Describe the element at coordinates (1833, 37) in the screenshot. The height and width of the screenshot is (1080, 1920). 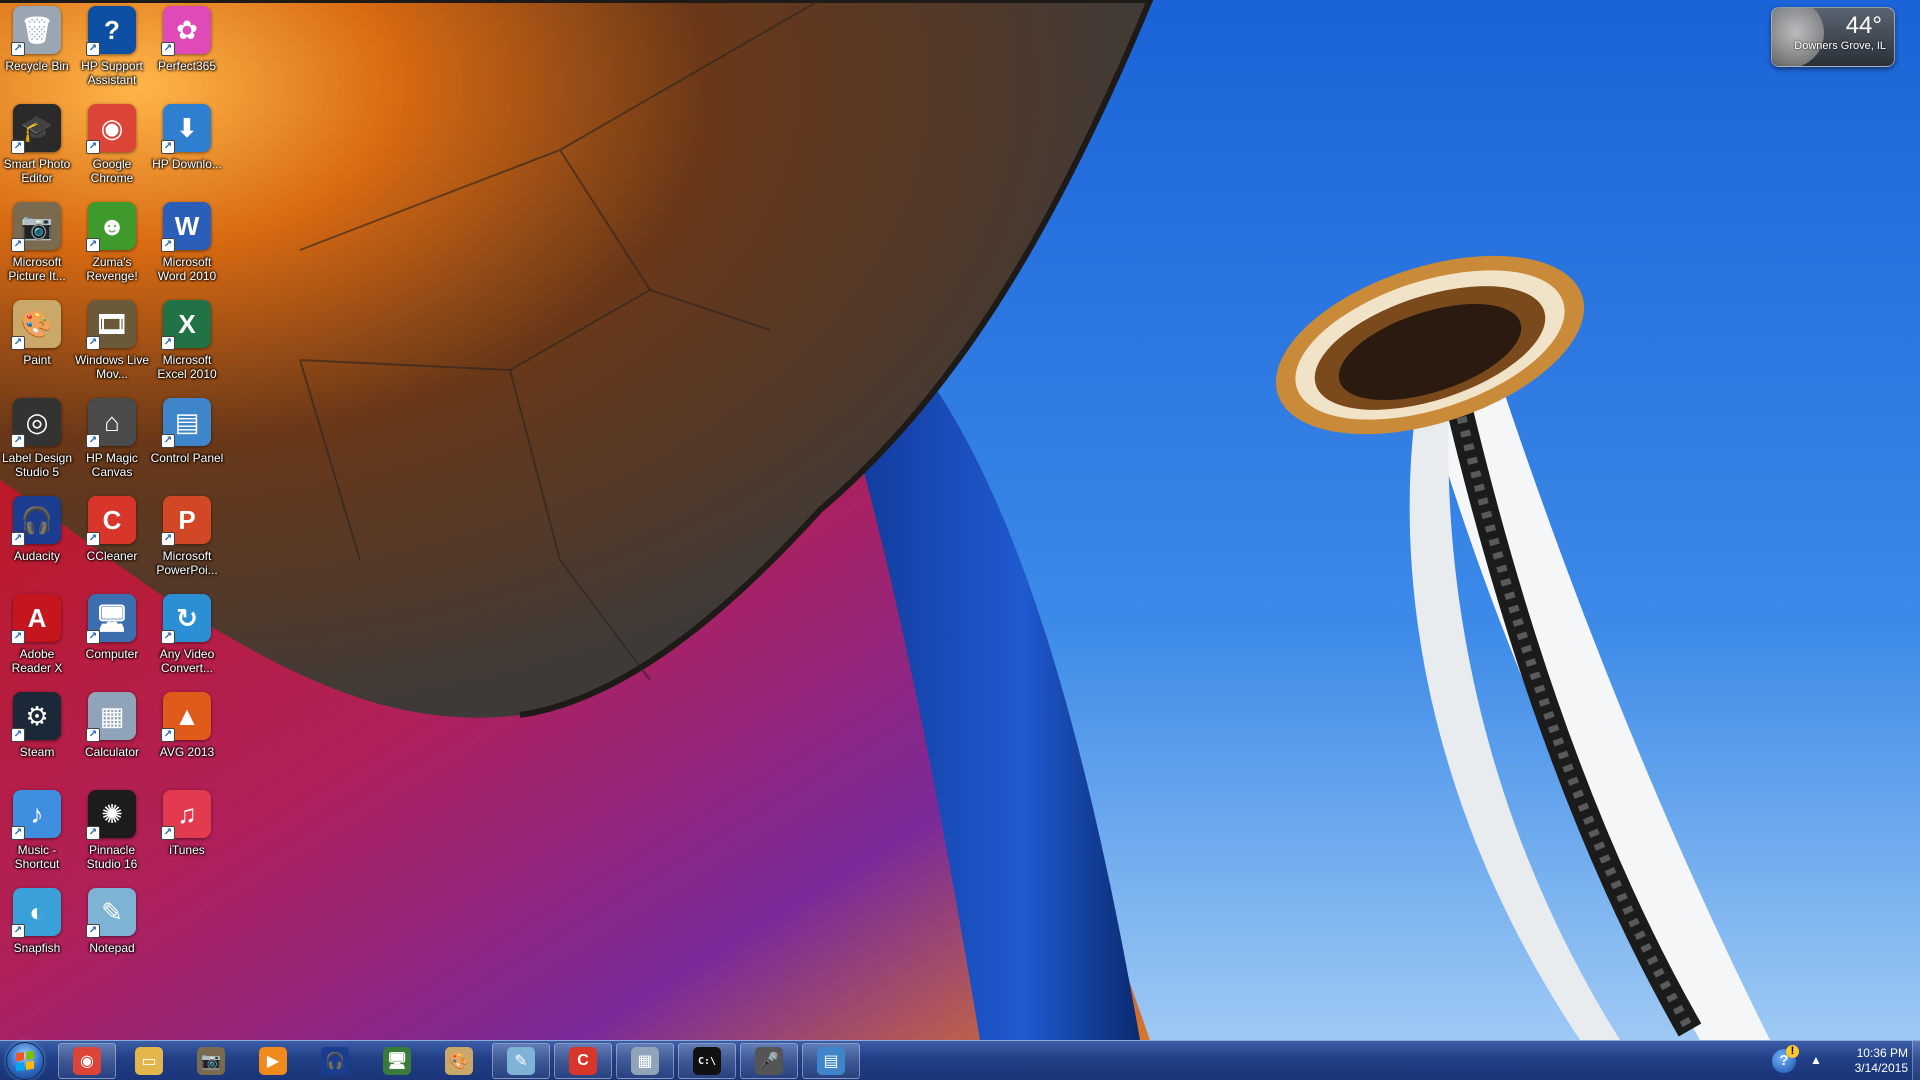
I see `weather-gadget: 44° Downers Grove, IL` at that location.